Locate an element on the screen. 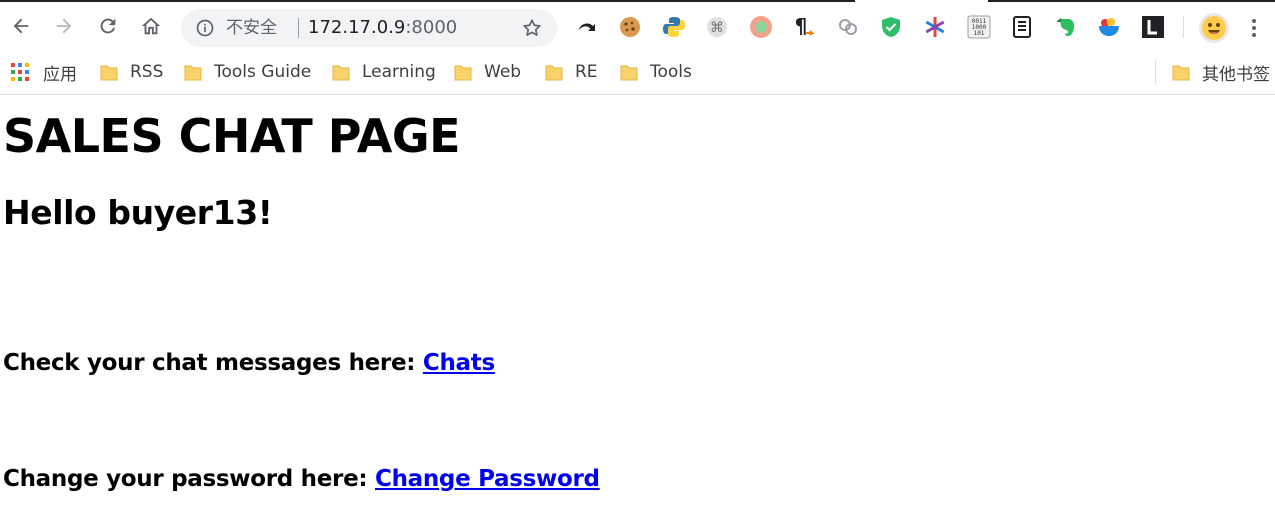 Image resolution: width=1275 pixels, height=524 pixels. bookmark-other-bookmarks: 其他书签 is located at coordinates (1221, 72).